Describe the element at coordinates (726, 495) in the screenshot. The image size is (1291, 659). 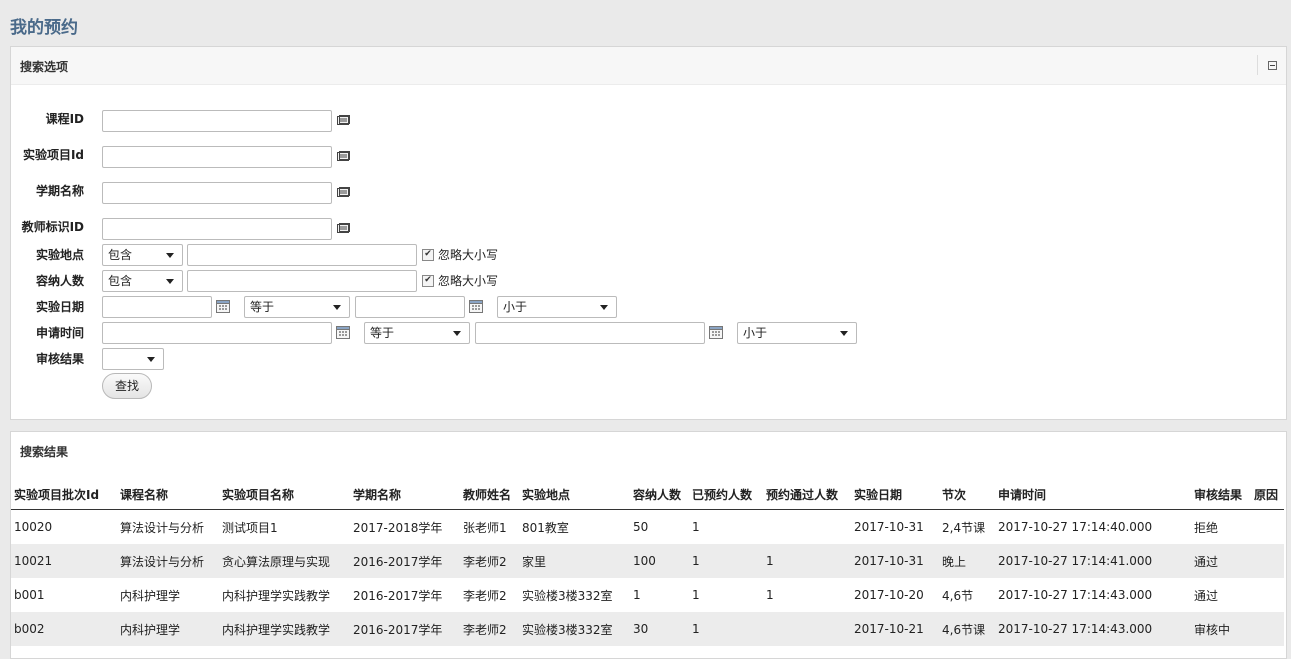
I see `column-header: 已预约人数` at that location.